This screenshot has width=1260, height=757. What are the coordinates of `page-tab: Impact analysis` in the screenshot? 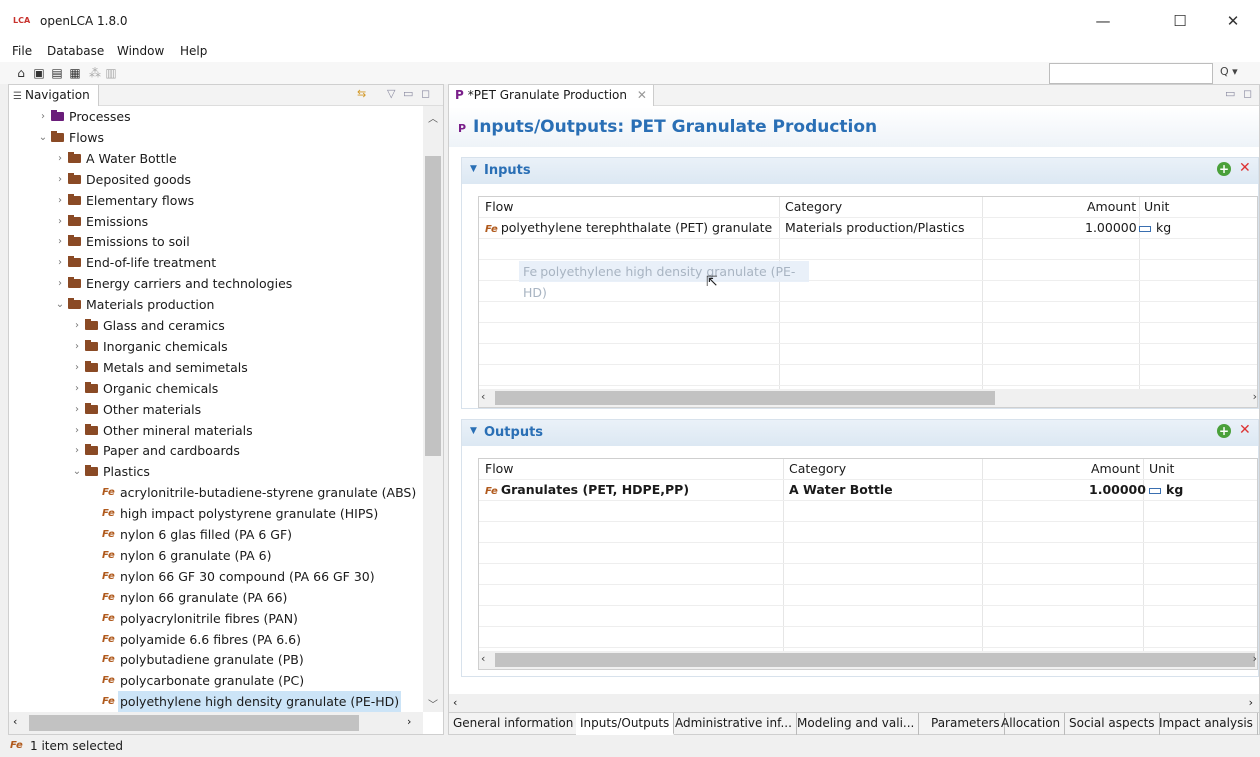 It's located at (1206, 724).